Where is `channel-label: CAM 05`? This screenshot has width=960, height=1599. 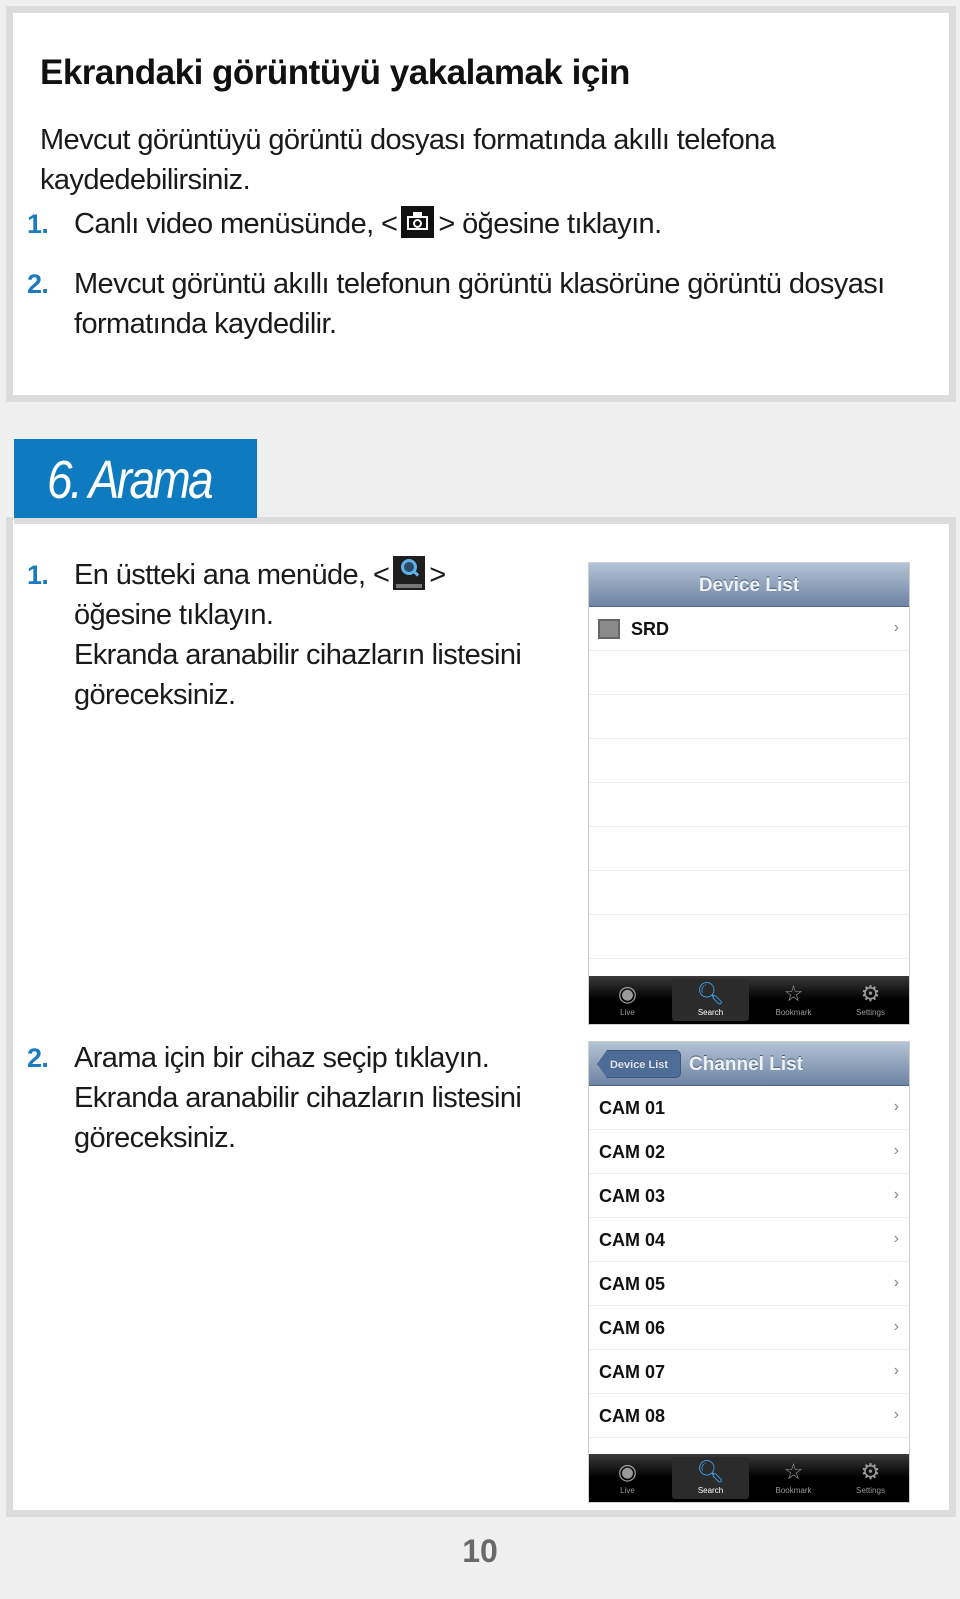 channel-label: CAM 05 is located at coordinates (632, 1284).